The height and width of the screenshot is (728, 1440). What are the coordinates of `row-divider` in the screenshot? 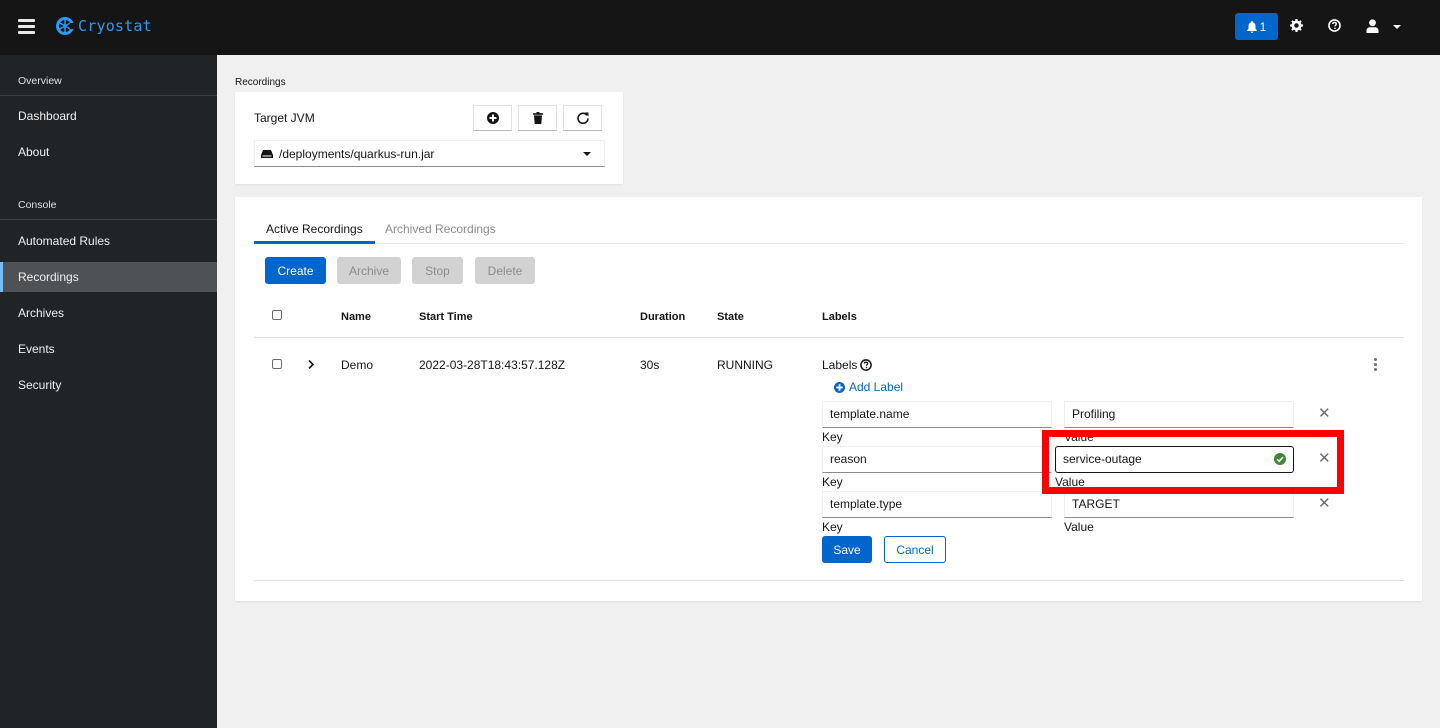 It's located at (829, 580).